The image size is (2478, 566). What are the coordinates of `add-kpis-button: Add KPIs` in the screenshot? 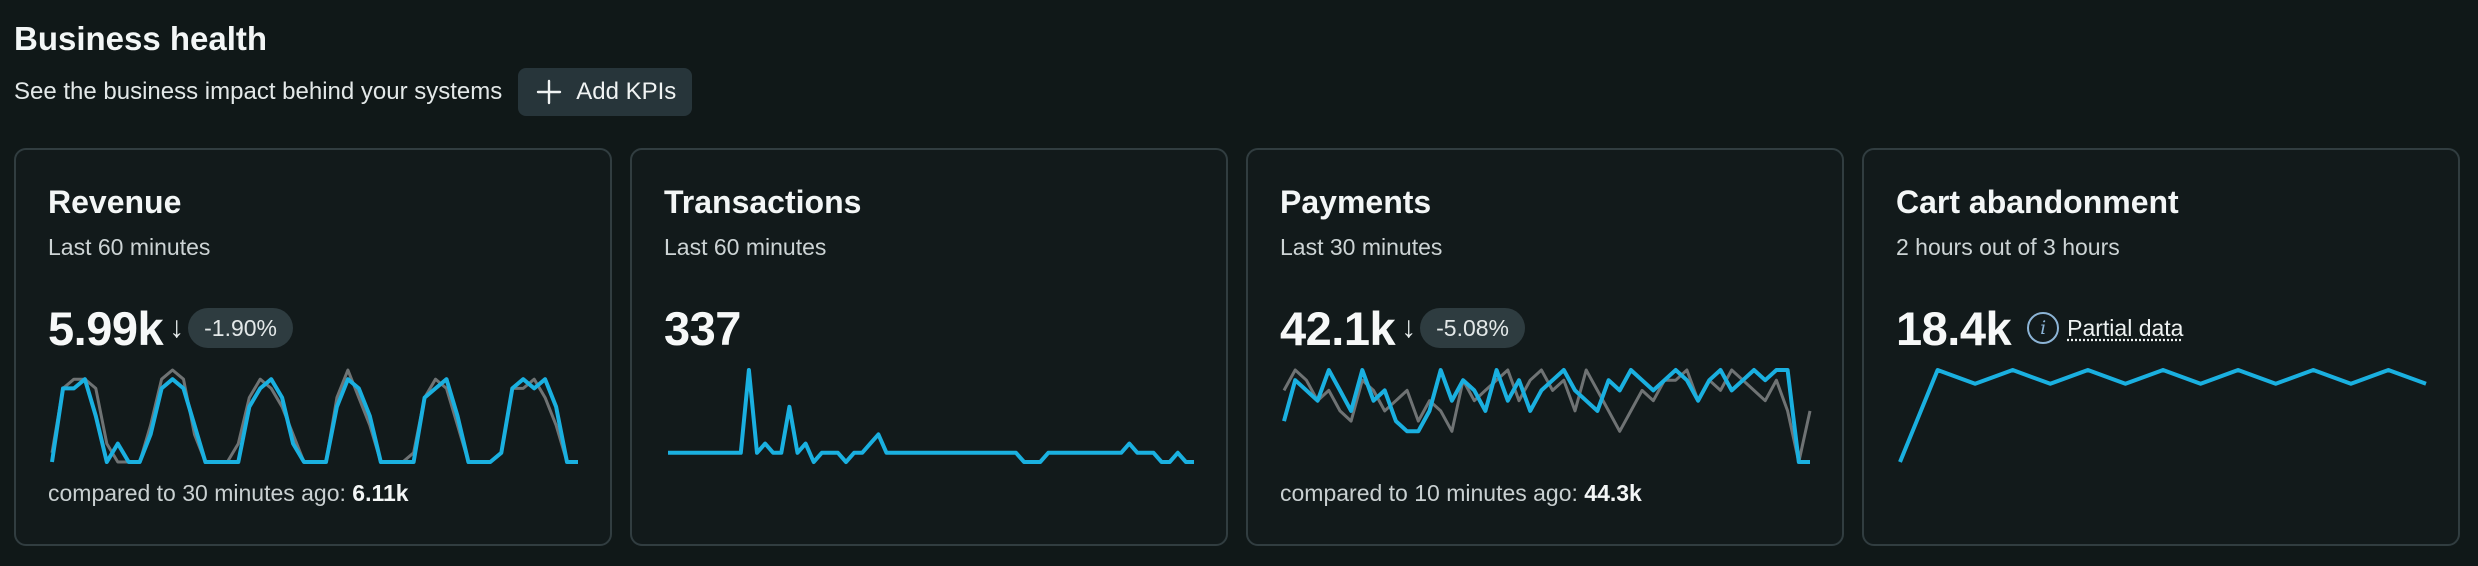 It's located at (605, 92).